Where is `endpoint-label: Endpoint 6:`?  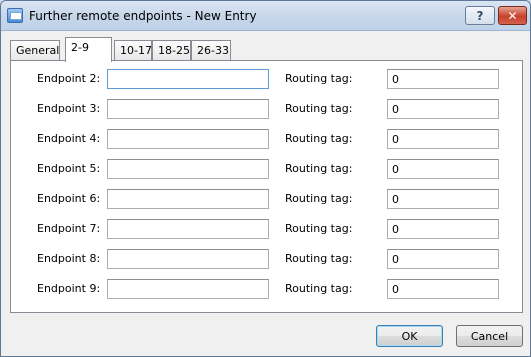 endpoint-label: Endpoint 6: is located at coordinates (69, 198).